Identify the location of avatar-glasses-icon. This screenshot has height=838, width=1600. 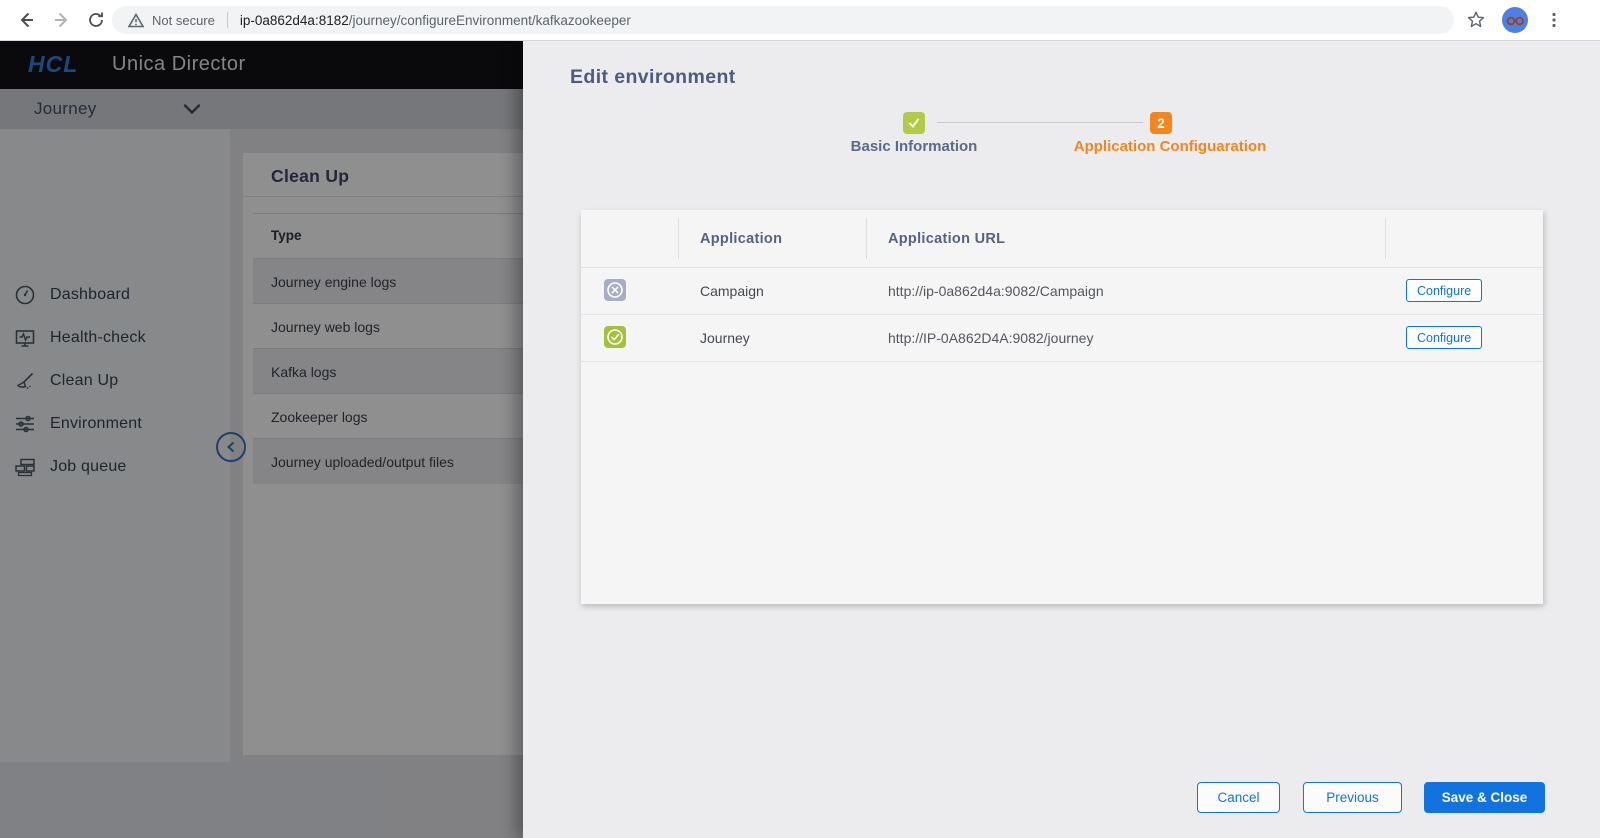
(1515, 20).